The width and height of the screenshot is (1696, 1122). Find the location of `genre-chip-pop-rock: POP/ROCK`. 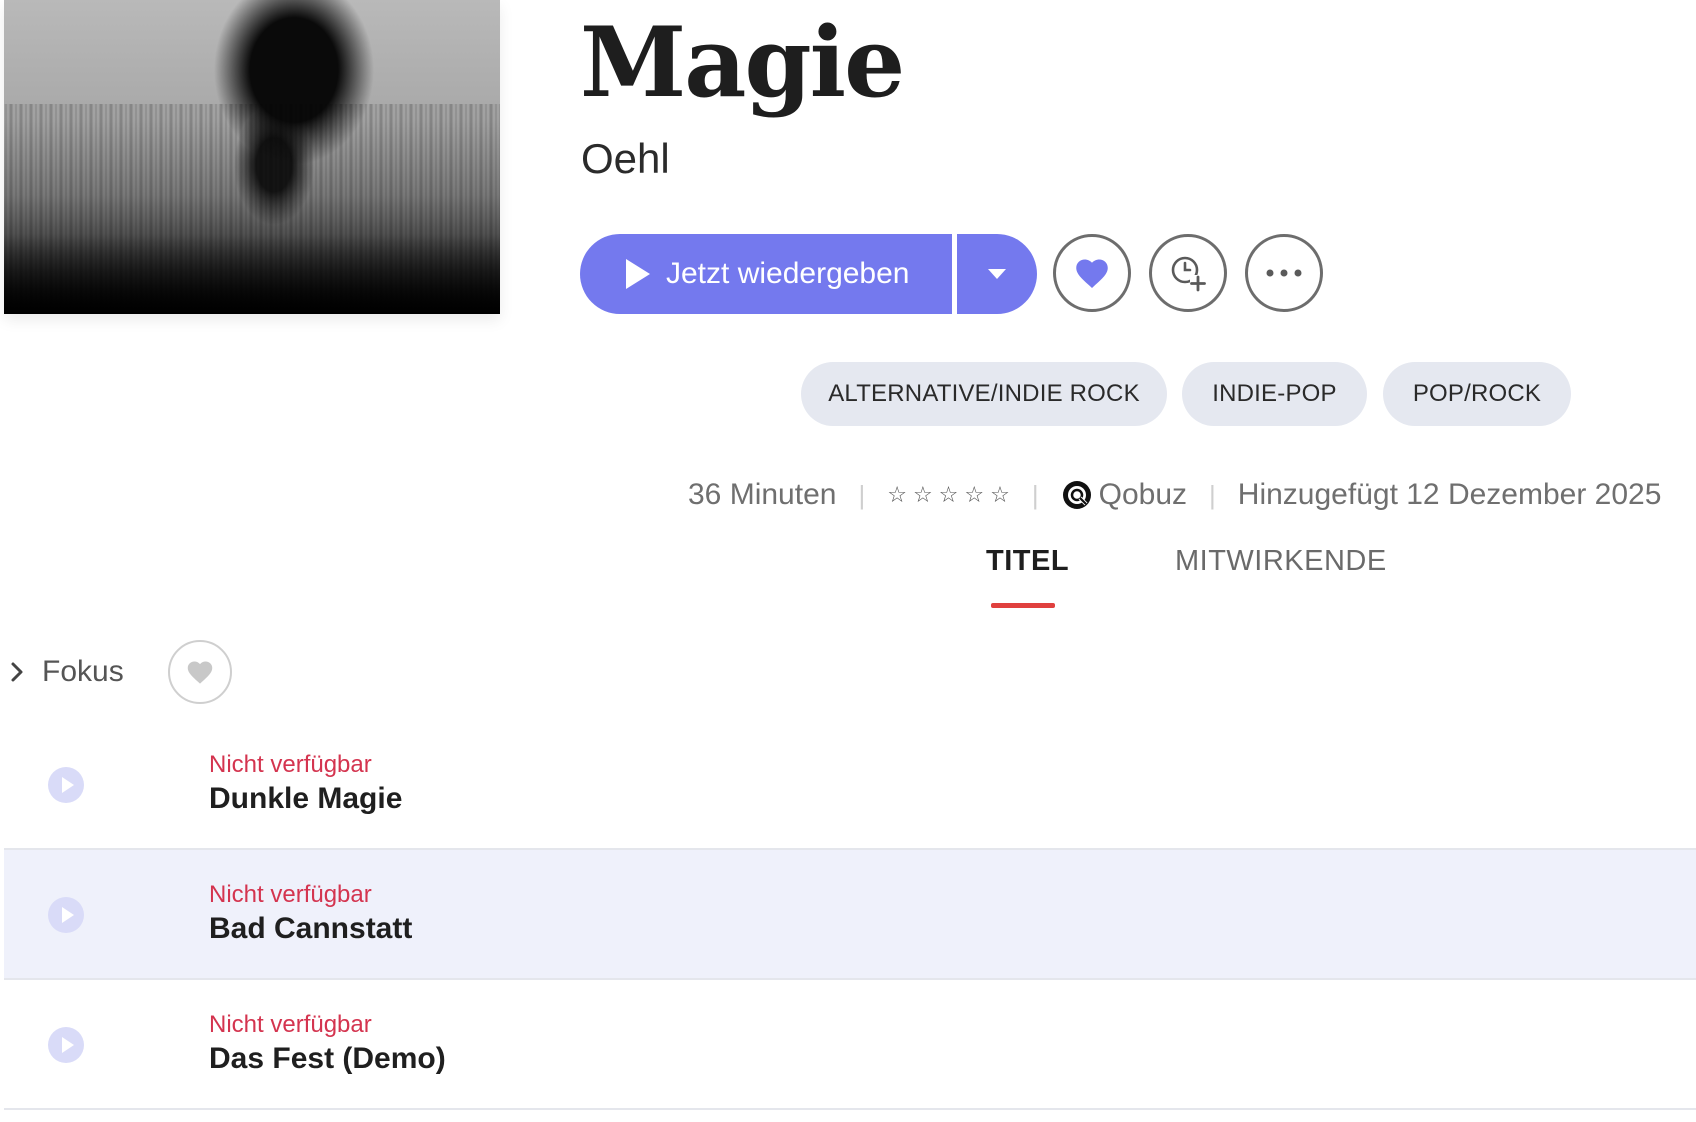

genre-chip-pop-rock: POP/ROCK is located at coordinates (1477, 394).